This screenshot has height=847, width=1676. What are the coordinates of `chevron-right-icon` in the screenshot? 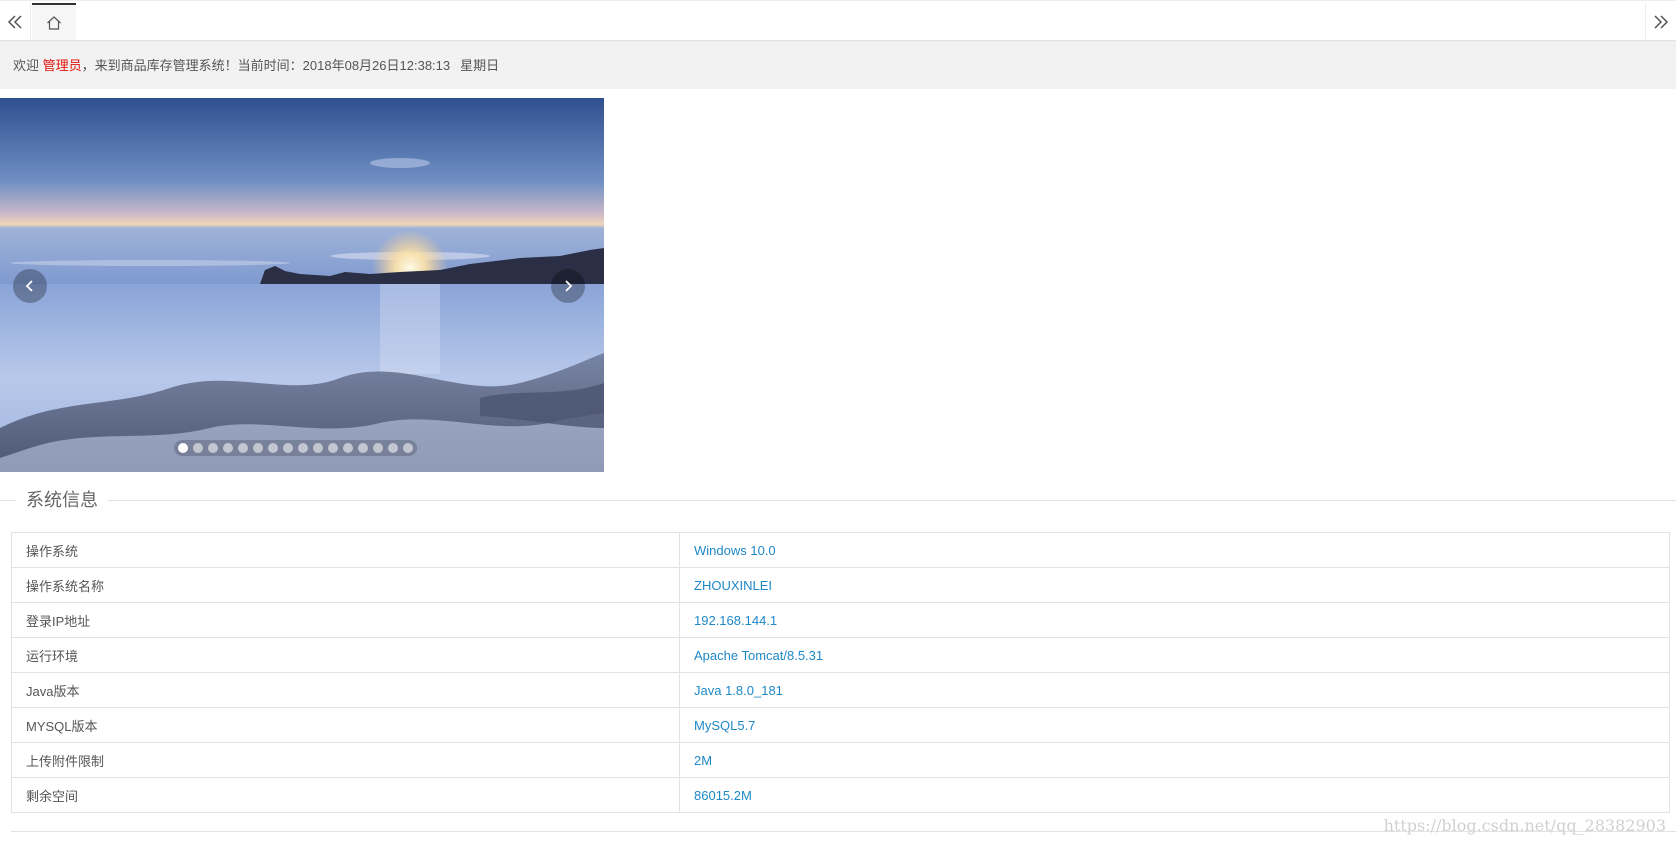 It's located at (569, 286).